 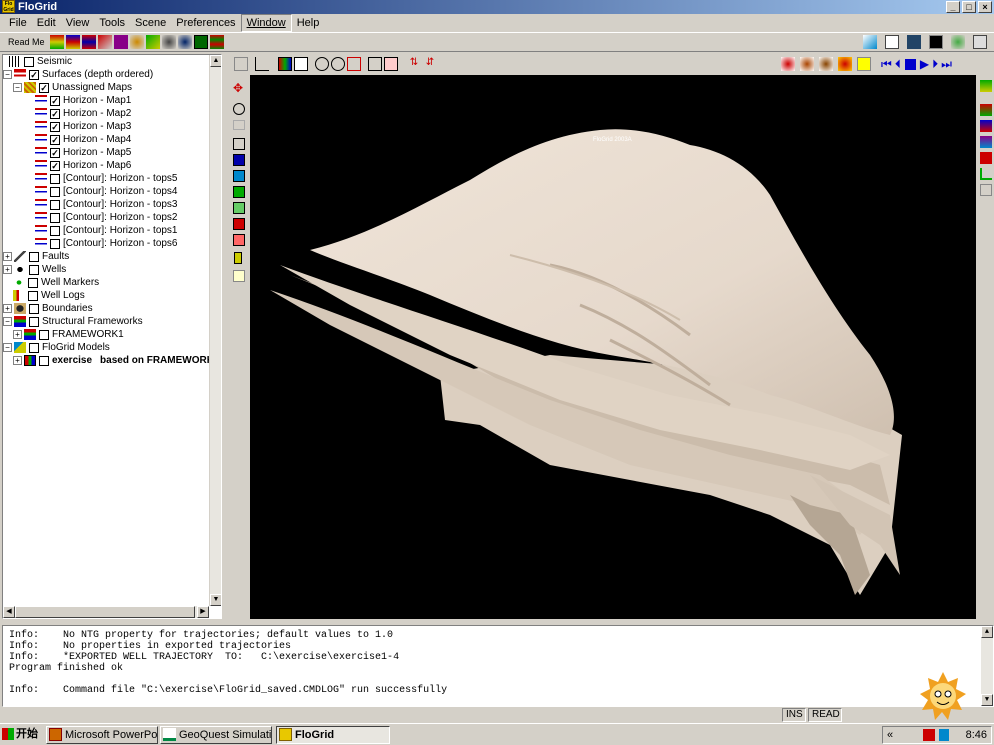 I want to click on model-checkbox, so click(x=44, y=360).